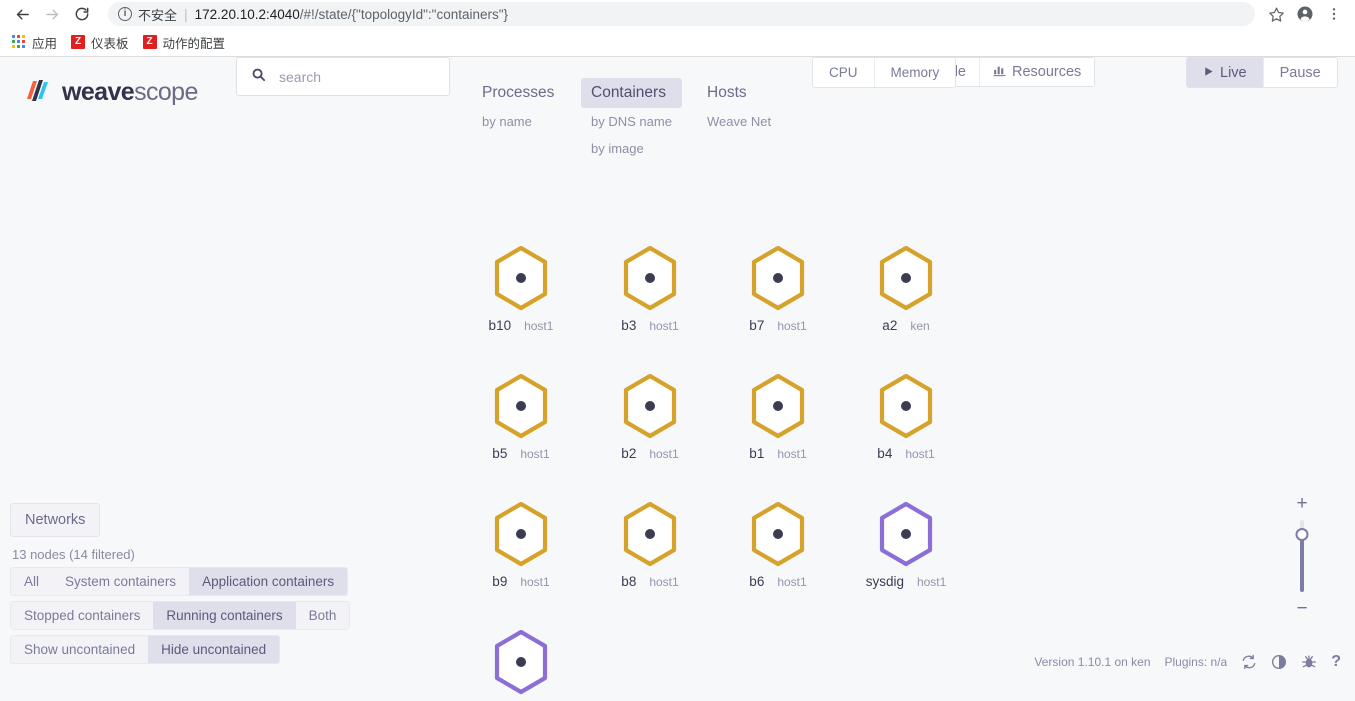  I want to click on account-icon, so click(1305, 14).